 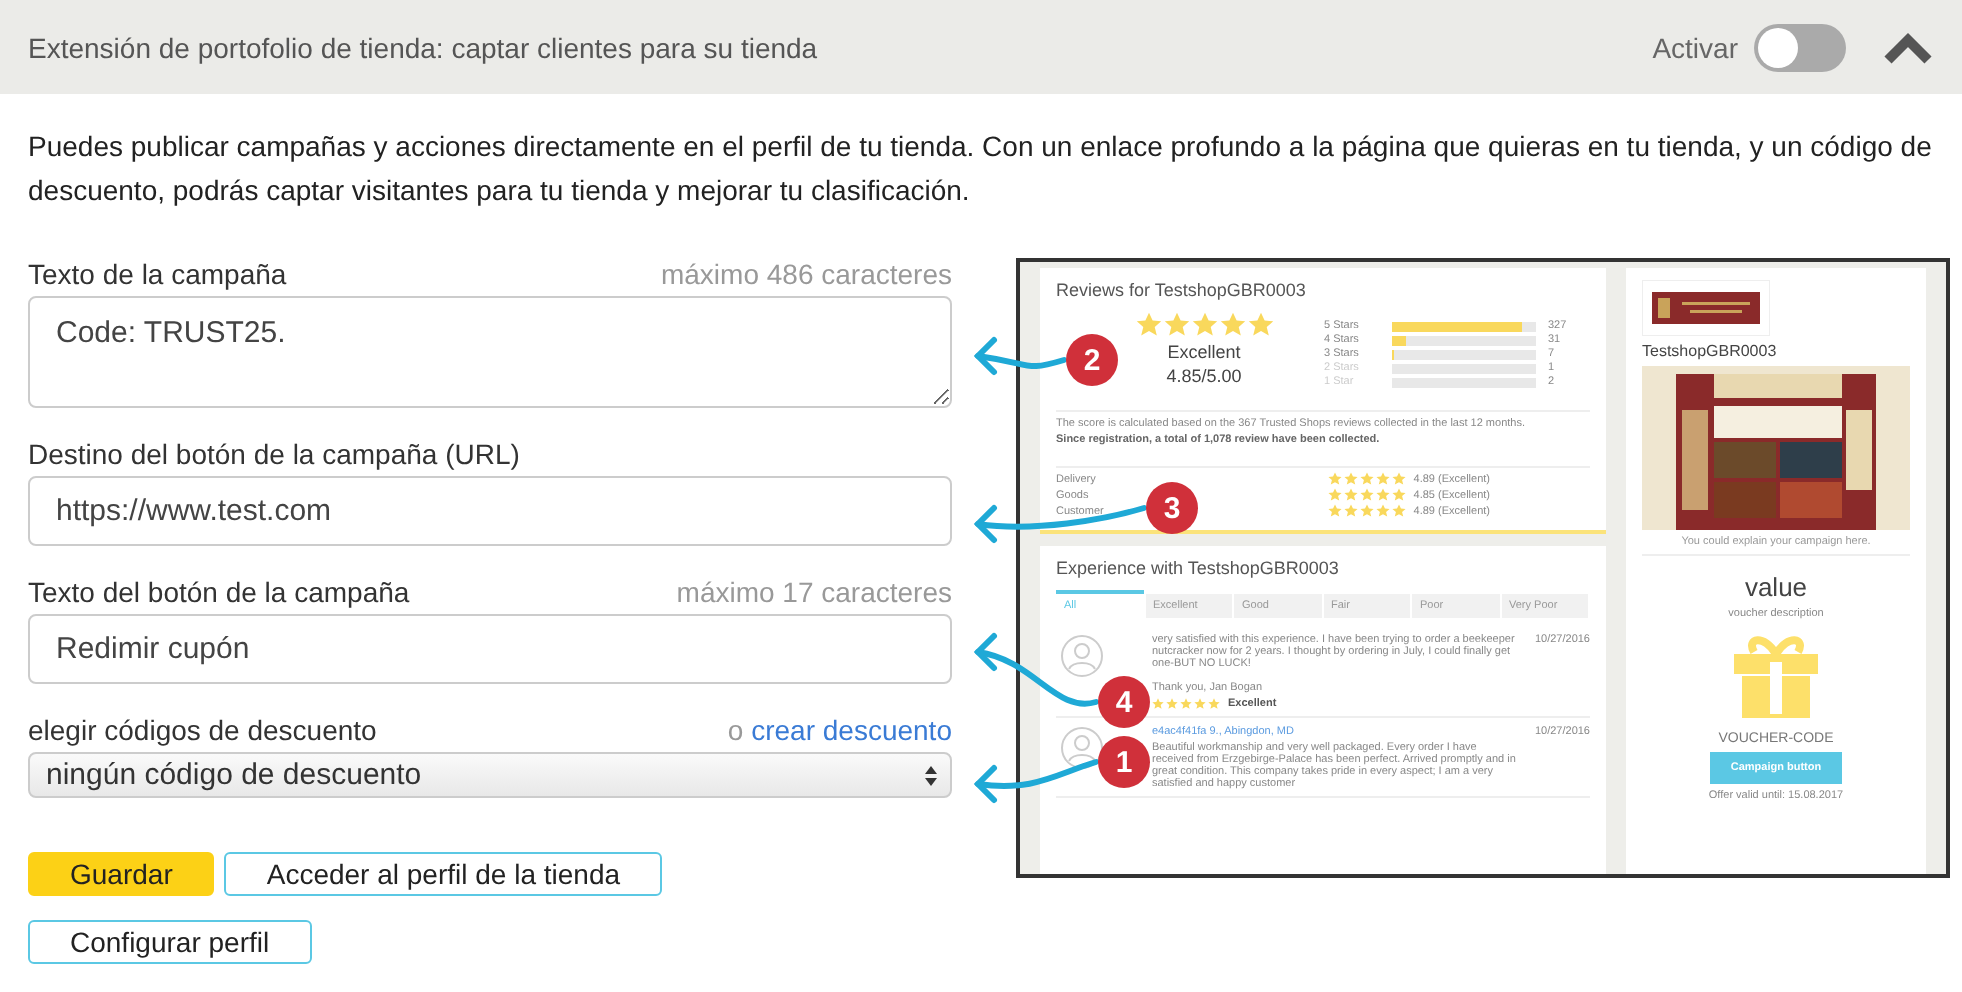 I want to click on shop-name: TestshopGBR0003, so click(x=1709, y=351).